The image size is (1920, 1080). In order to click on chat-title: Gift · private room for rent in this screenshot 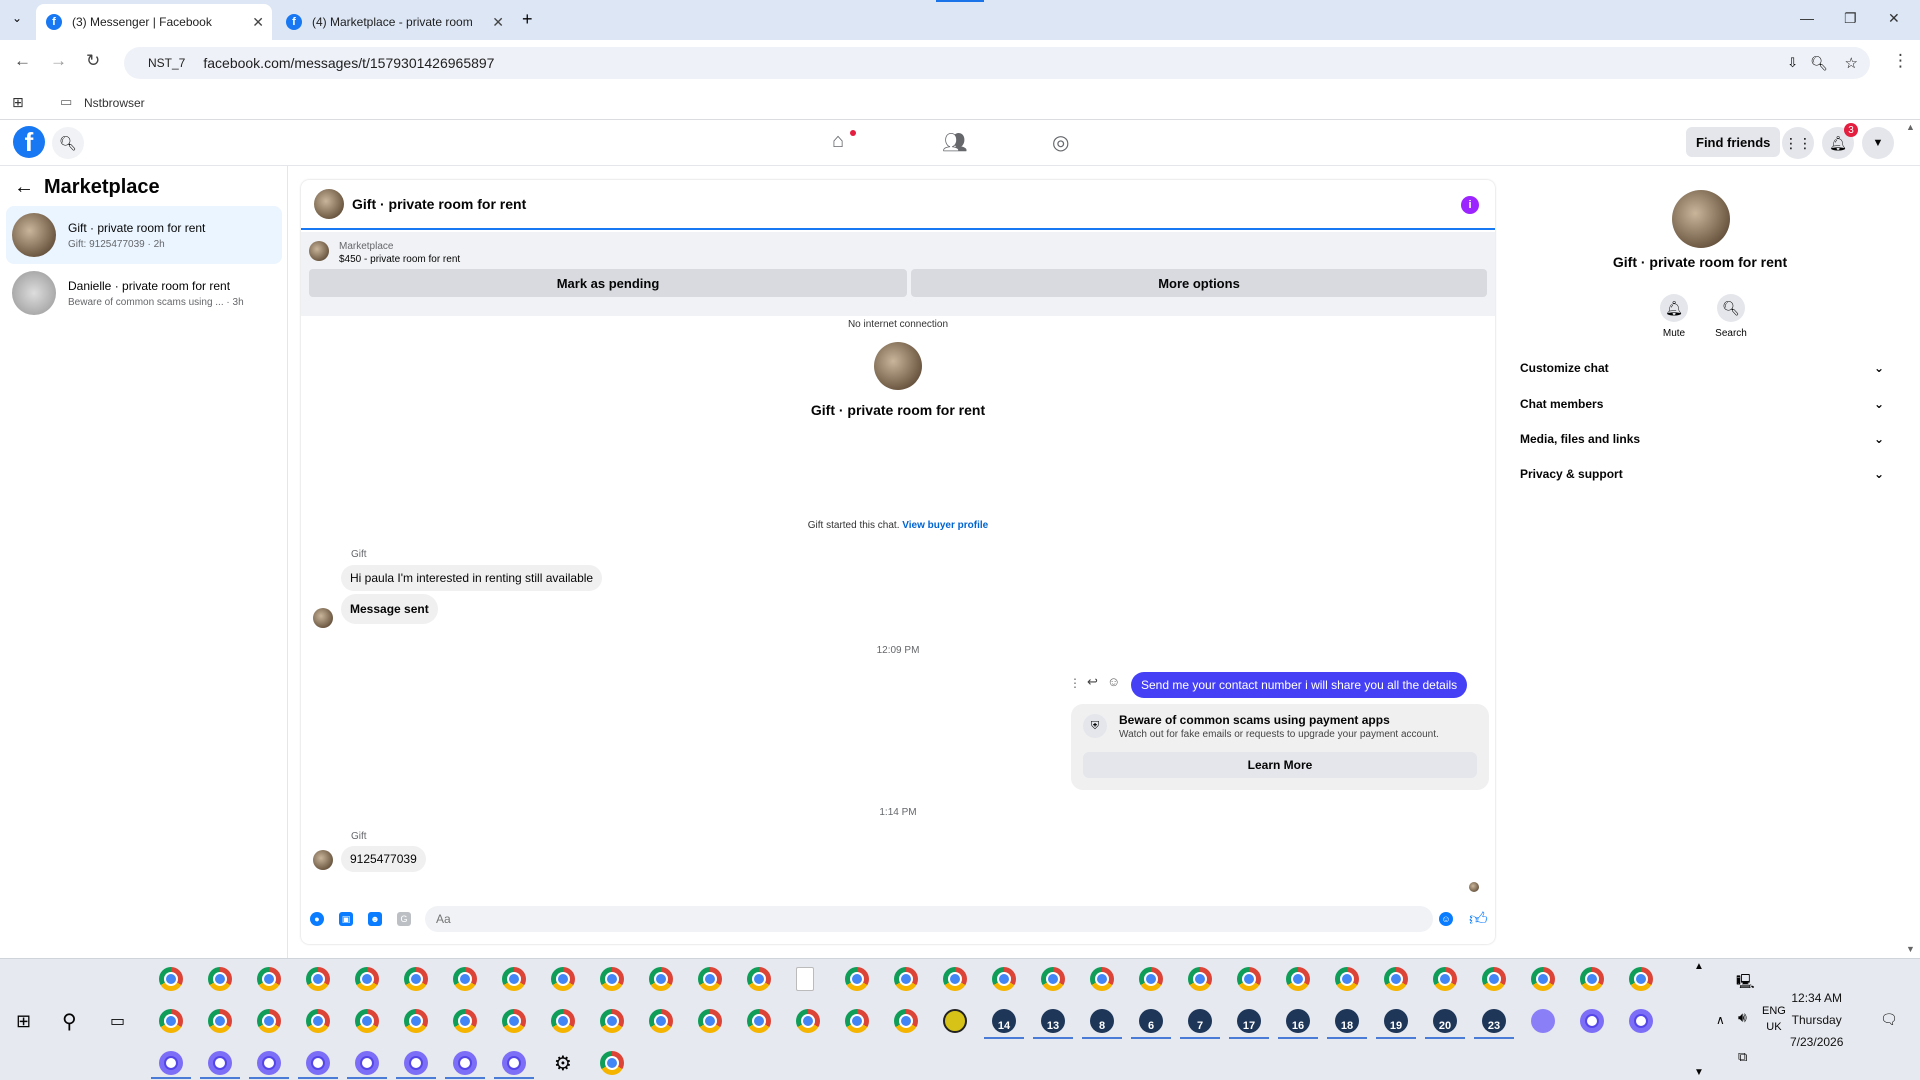, I will do `click(439, 204)`.